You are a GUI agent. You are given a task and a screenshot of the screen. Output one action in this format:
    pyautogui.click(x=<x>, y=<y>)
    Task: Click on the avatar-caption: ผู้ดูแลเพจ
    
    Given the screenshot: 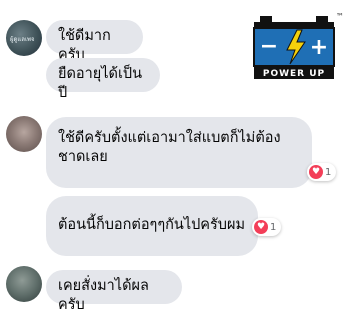 What is the action you would take?
    pyautogui.click(x=22, y=39)
    